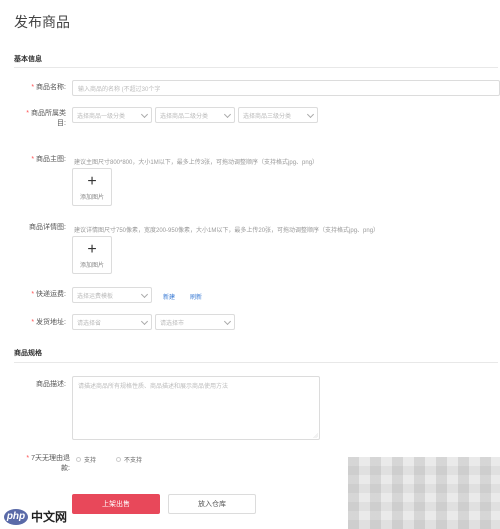  What do you see at coordinates (196, 296) in the screenshot?
I see `refresh-link: 刷新` at bounding box center [196, 296].